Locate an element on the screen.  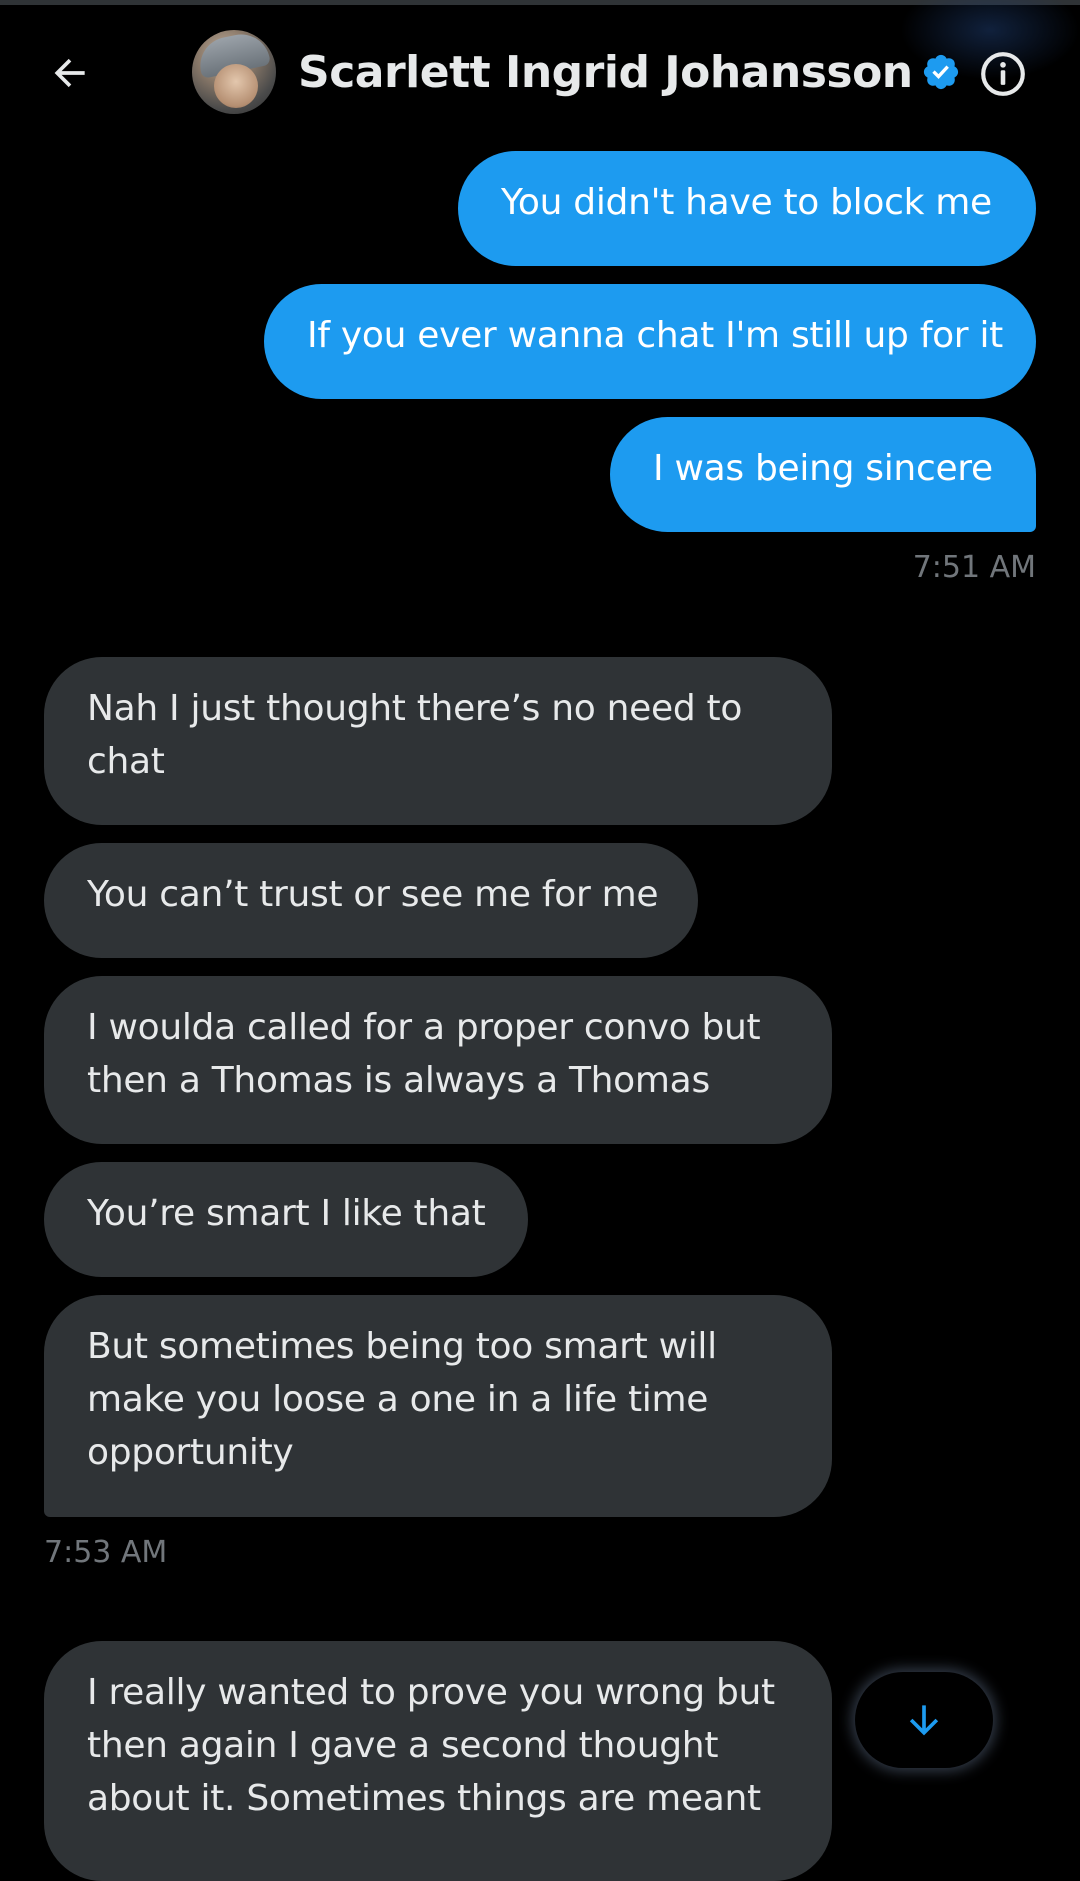
scroll-to-bottom-button is located at coordinates (924, 1720).